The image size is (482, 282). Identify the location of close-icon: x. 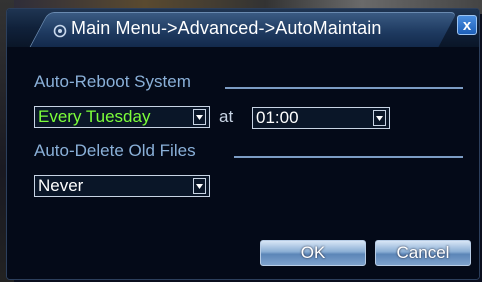
(467, 25).